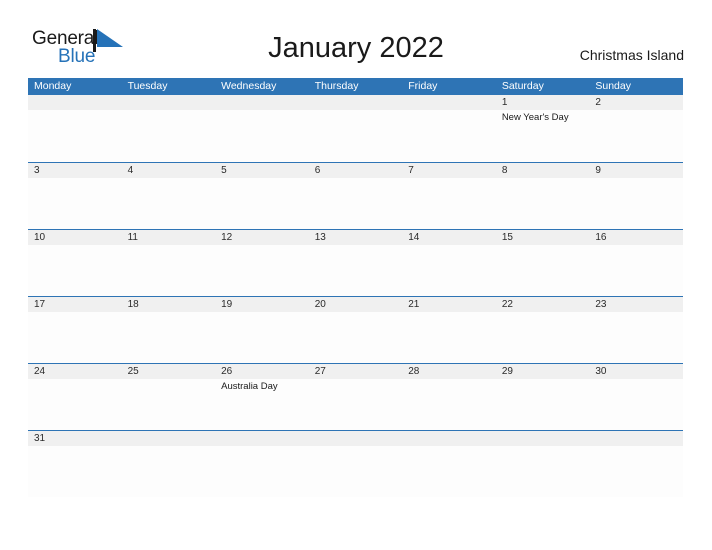 This screenshot has height=550, width=712. Describe the element at coordinates (169, 196) in the screenshot. I see `day-cell: 4` at that location.